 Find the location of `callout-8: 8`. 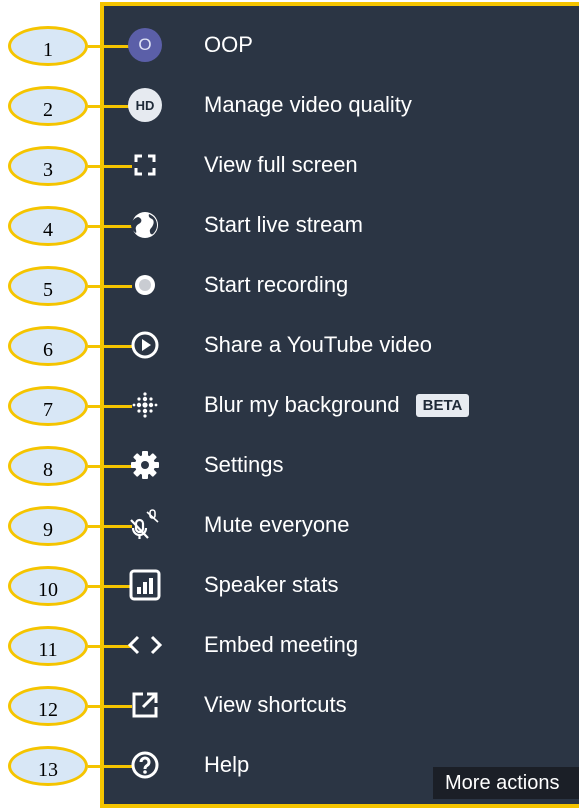

callout-8: 8 is located at coordinates (48, 466).